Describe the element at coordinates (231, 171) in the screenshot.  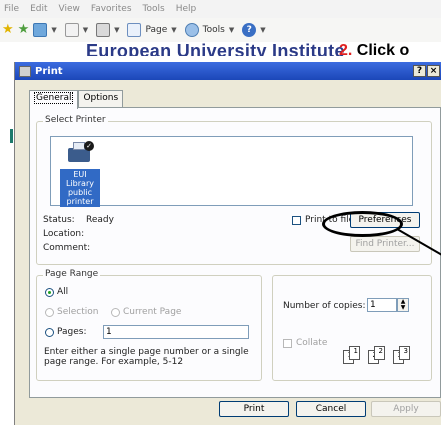
I see `printer-list: ✓ EUI Library public printer` at that location.